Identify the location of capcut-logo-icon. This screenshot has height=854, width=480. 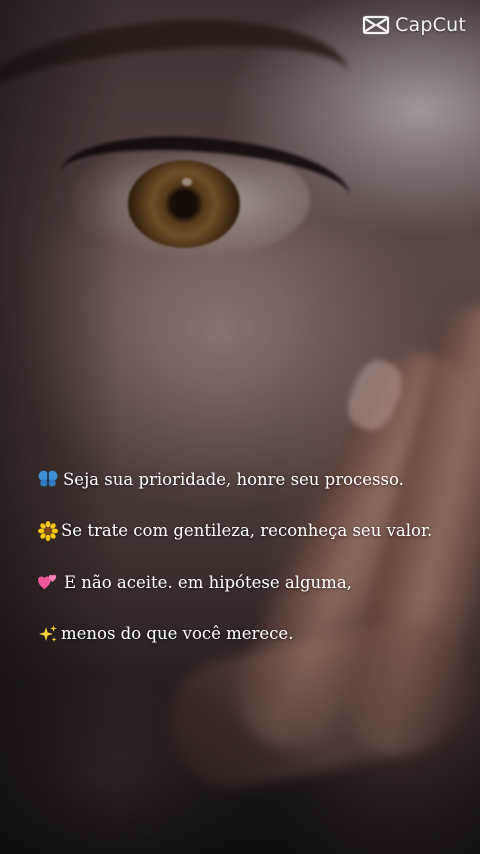
(376, 25).